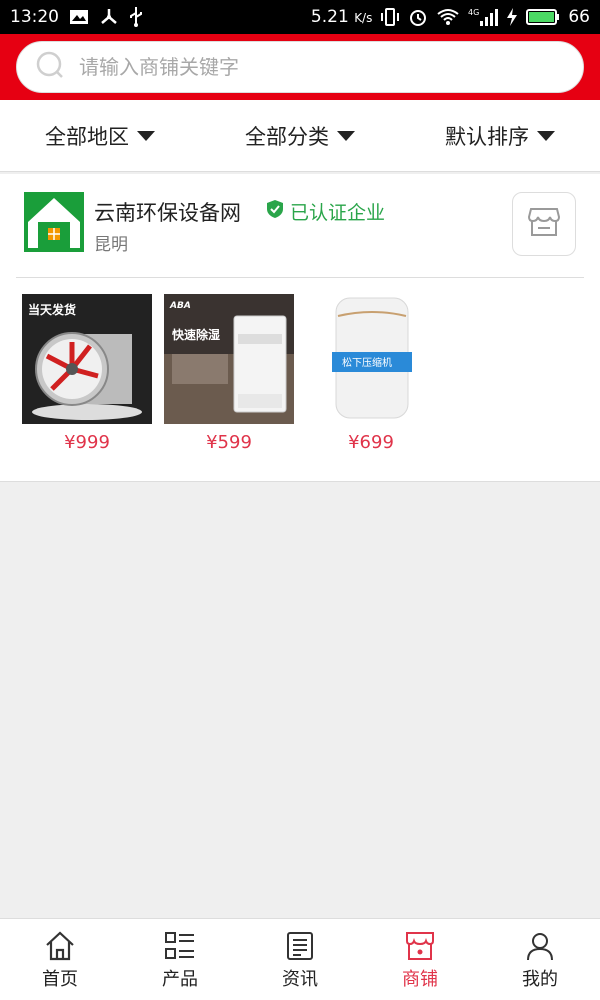 The width and height of the screenshot is (600, 1000). I want to click on shop-header: 云南环保设备网 已认证企业 昆明, so click(300, 226).